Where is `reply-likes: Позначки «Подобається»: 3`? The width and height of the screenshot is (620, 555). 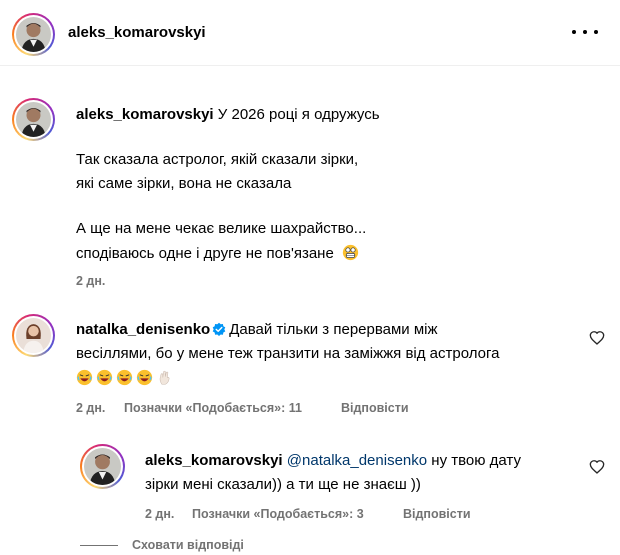
reply-likes: Позначки «Подобається»: 3 is located at coordinates (278, 514).